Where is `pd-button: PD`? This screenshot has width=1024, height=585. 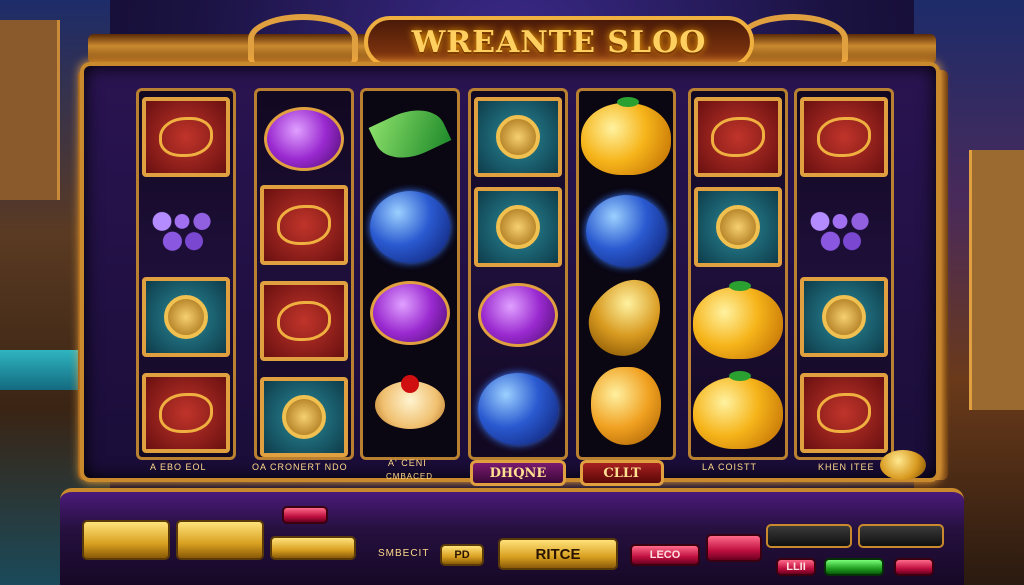 pd-button: PD is located at coordinates (462, 555).